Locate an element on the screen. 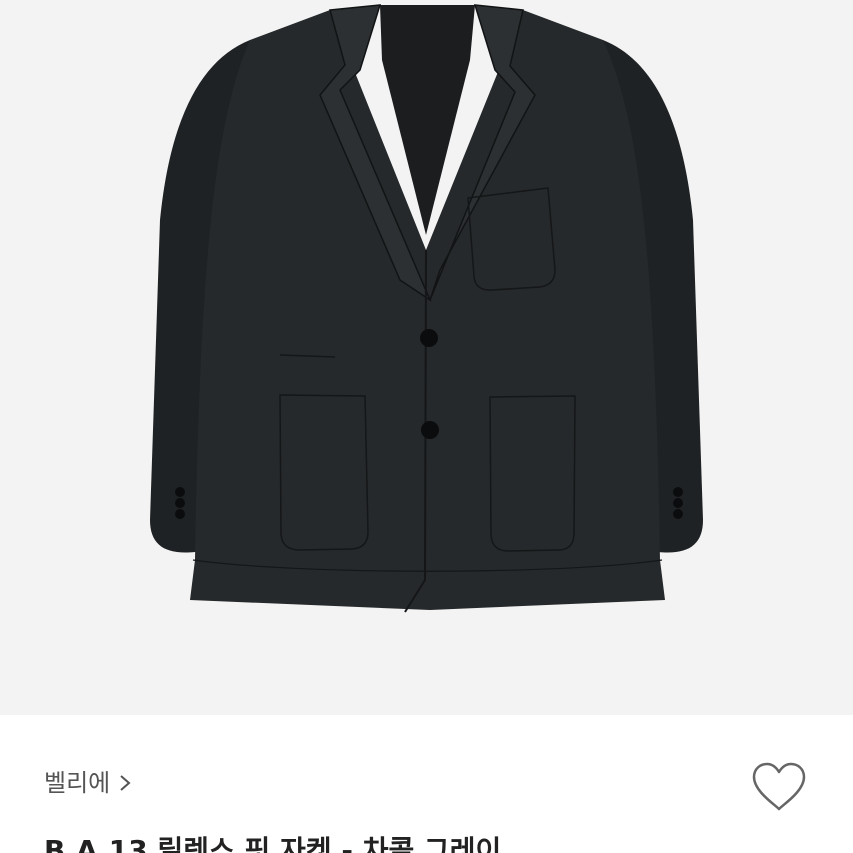 Image resolution: width=853 pixels, height=853 pixels. wishlist-button is located at coordinates (779, 787).